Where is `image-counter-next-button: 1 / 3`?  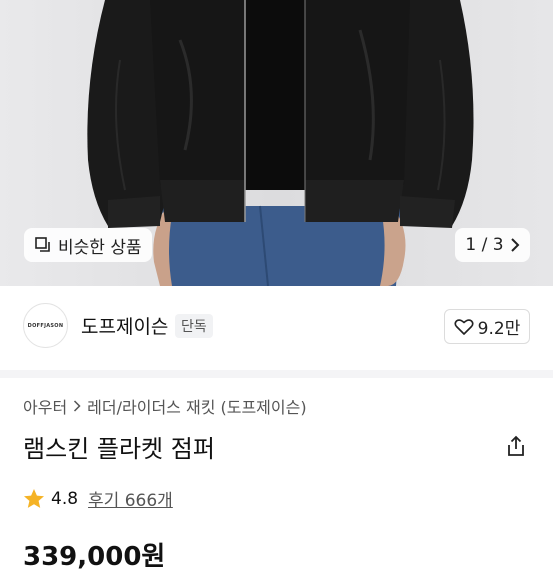 image-counter-next-button: 1 / 3 is located at coordinates (492, 245).